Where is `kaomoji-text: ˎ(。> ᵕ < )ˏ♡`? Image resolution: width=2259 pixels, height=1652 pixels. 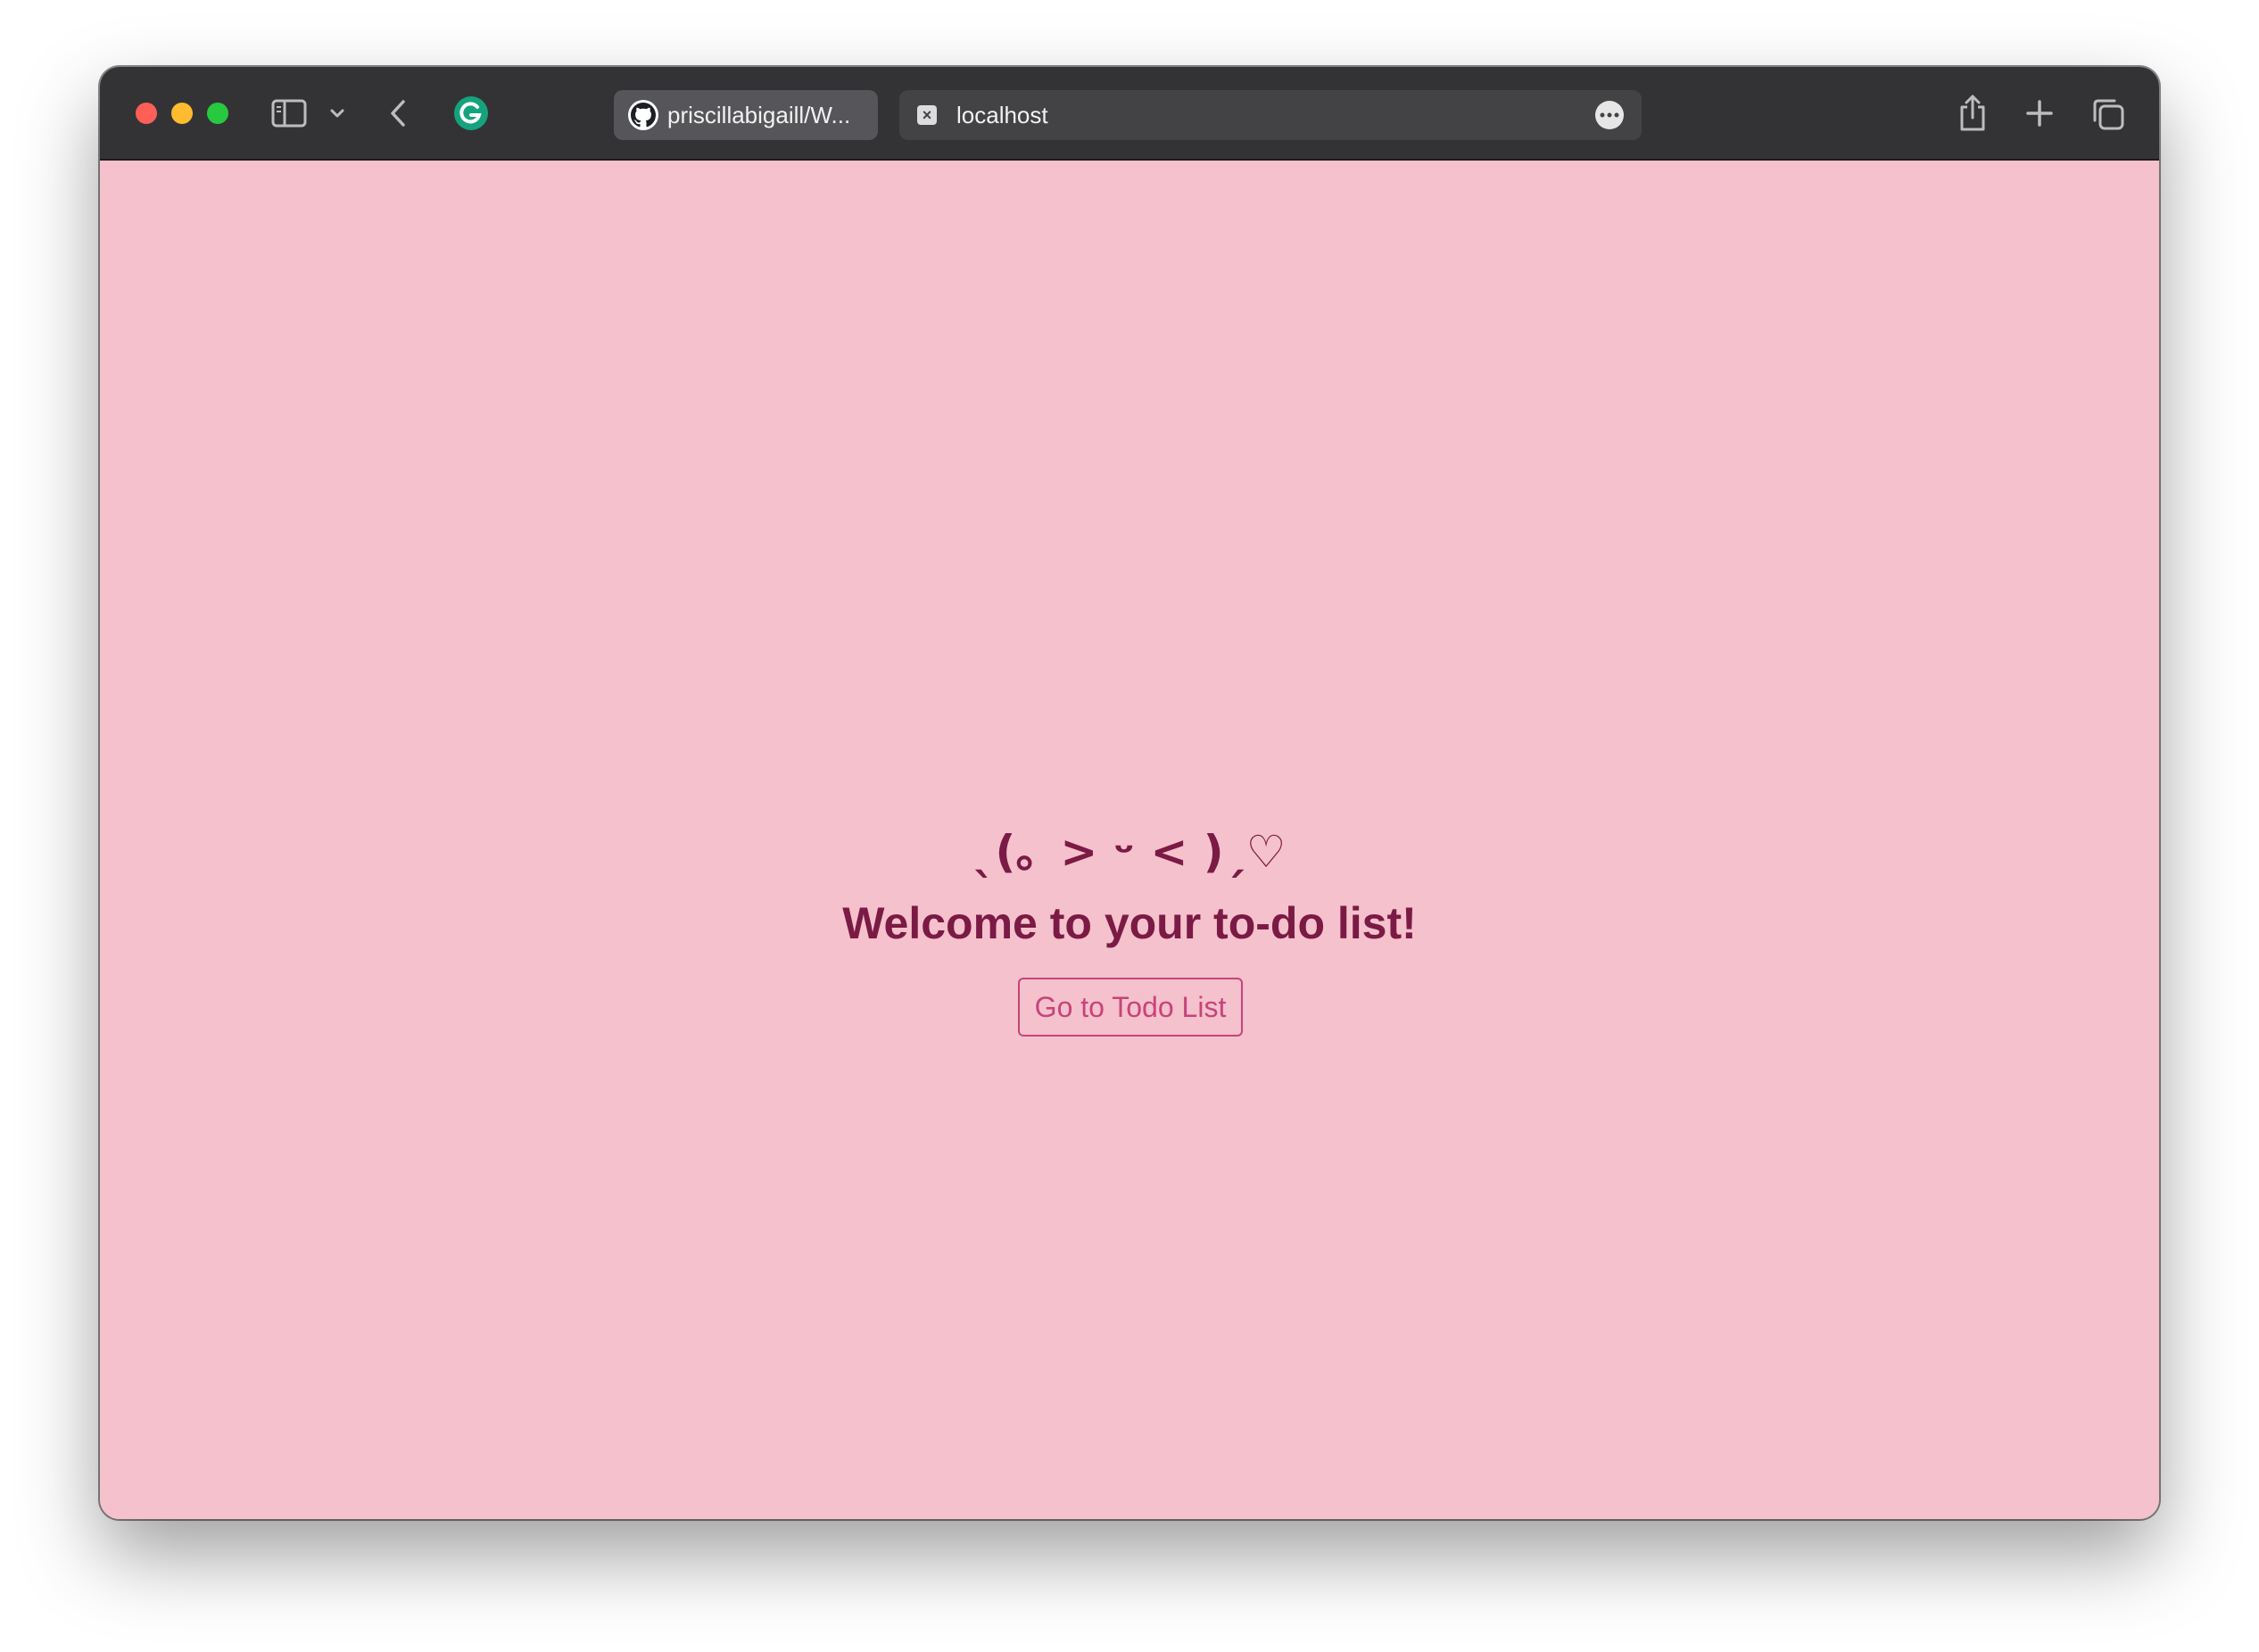
kaomoji-text: ˎ(。> ᵕ < )ˏ♡ is located at coordinates (1129, 852).